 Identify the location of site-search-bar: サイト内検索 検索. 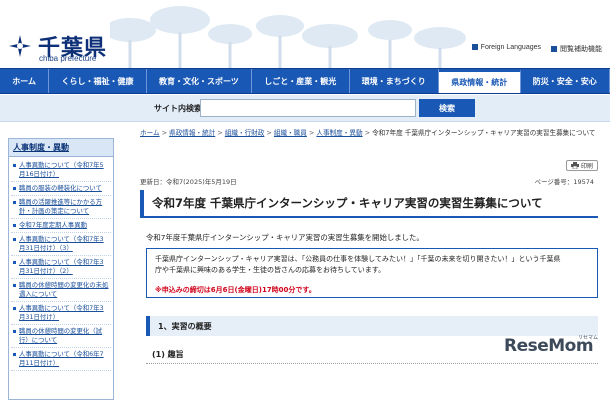
(305, 108).